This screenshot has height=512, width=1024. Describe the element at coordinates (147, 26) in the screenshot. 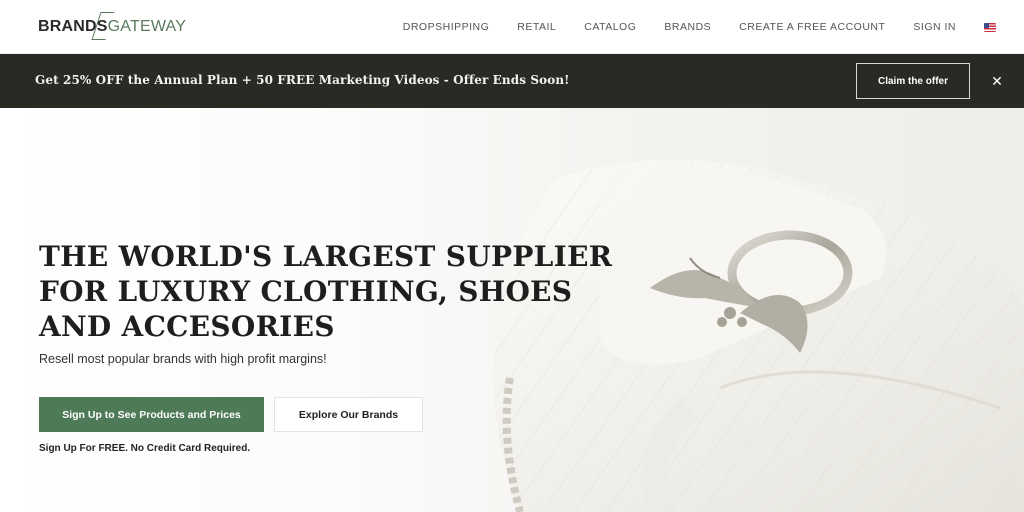

I see `logo-text-gateway: GATEWAY` at that location.